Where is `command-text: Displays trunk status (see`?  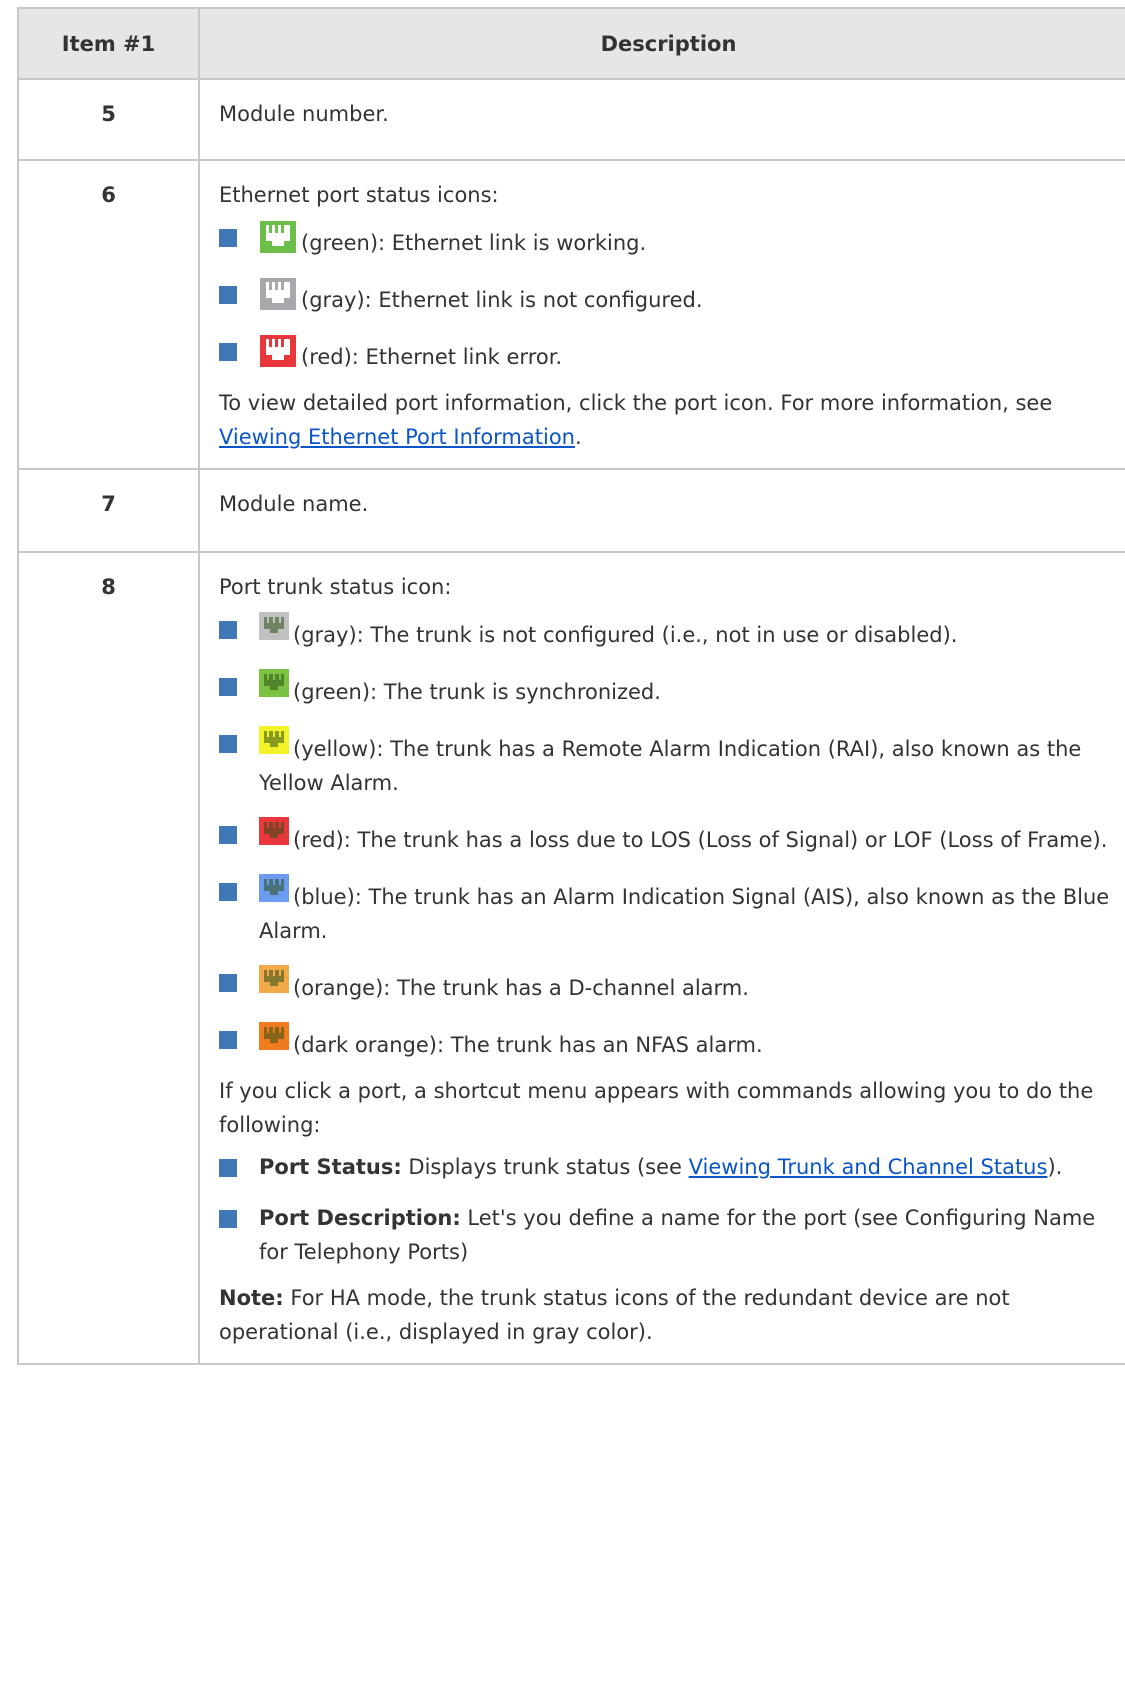 command-text: Displays trunk status (see is located at coordinates (545, 1167).